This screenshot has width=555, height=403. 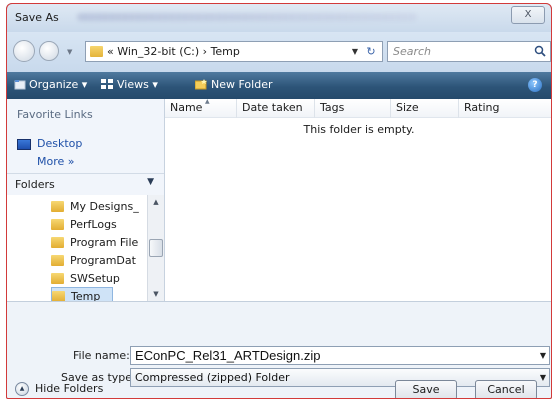 What do you see at coordinates (22, 389) in the screenshot?
I see `chevron-up-icon: ▲` at bounding box center [22, 389].